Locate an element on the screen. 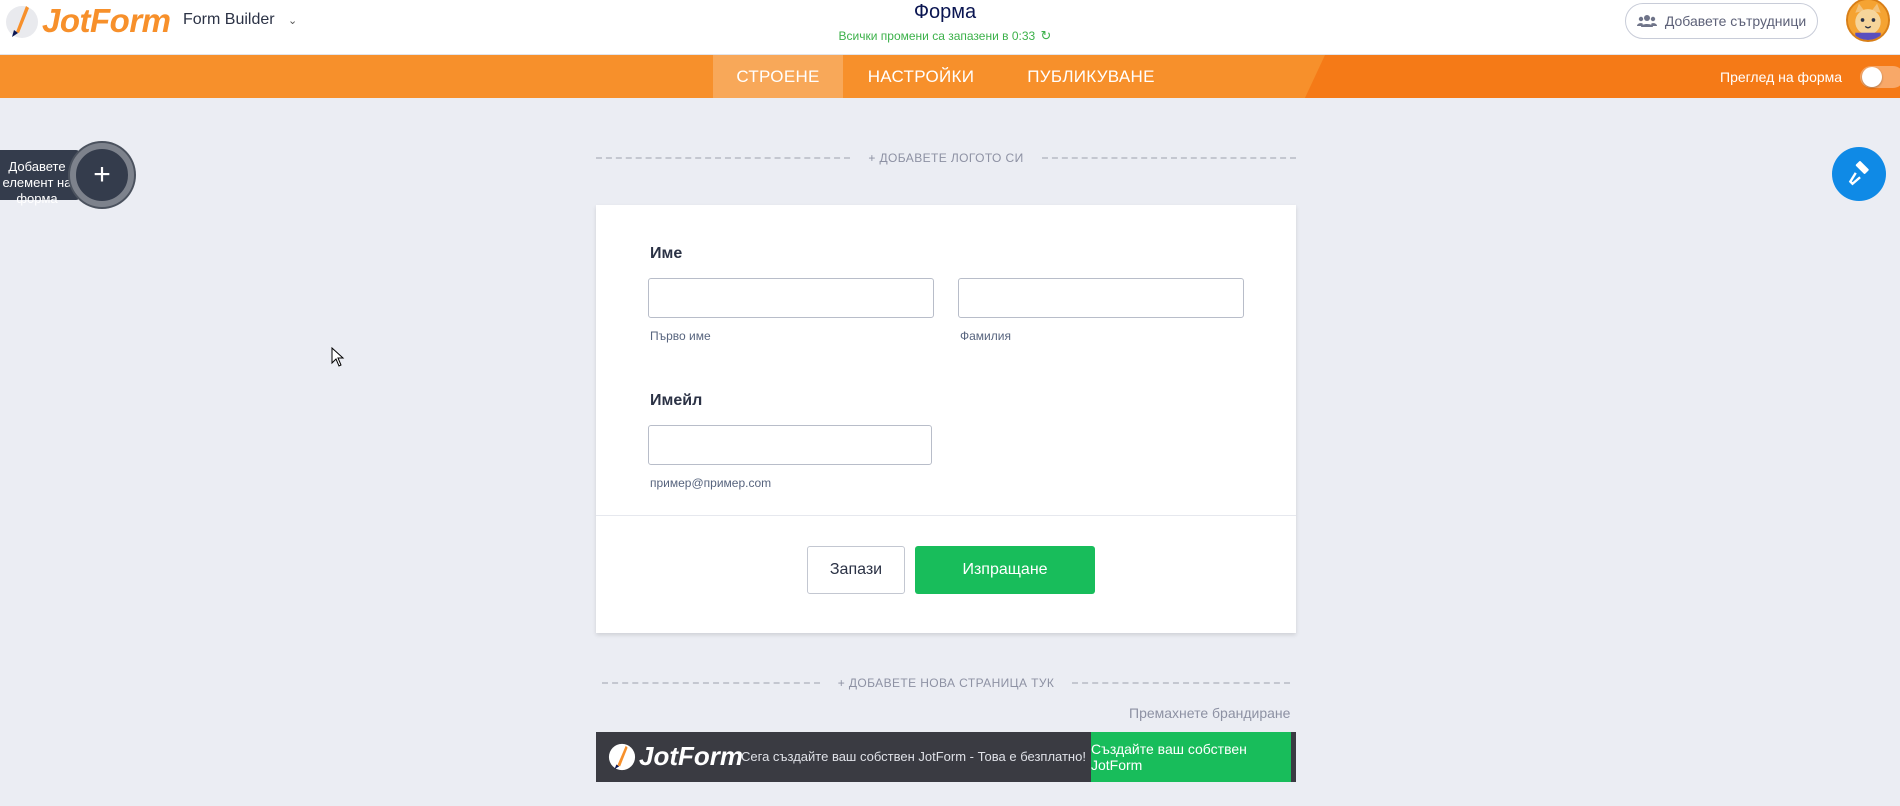  add-element-button: + is located at coordinates (102, 175).